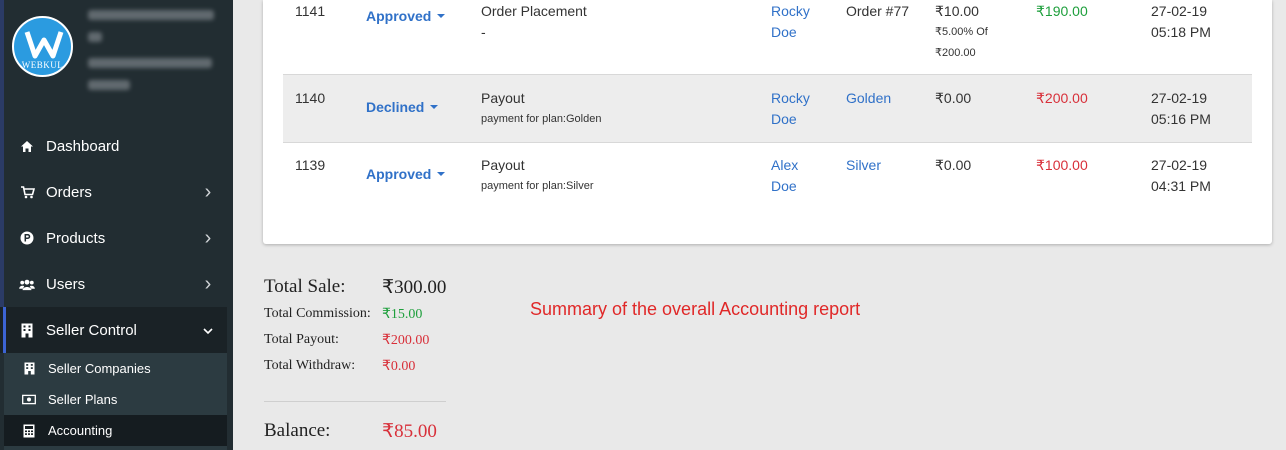 The height and width of the screenshot is (450, 1286). I want to click on nav-dashboard-label: Dashboard, so click(83, 146).